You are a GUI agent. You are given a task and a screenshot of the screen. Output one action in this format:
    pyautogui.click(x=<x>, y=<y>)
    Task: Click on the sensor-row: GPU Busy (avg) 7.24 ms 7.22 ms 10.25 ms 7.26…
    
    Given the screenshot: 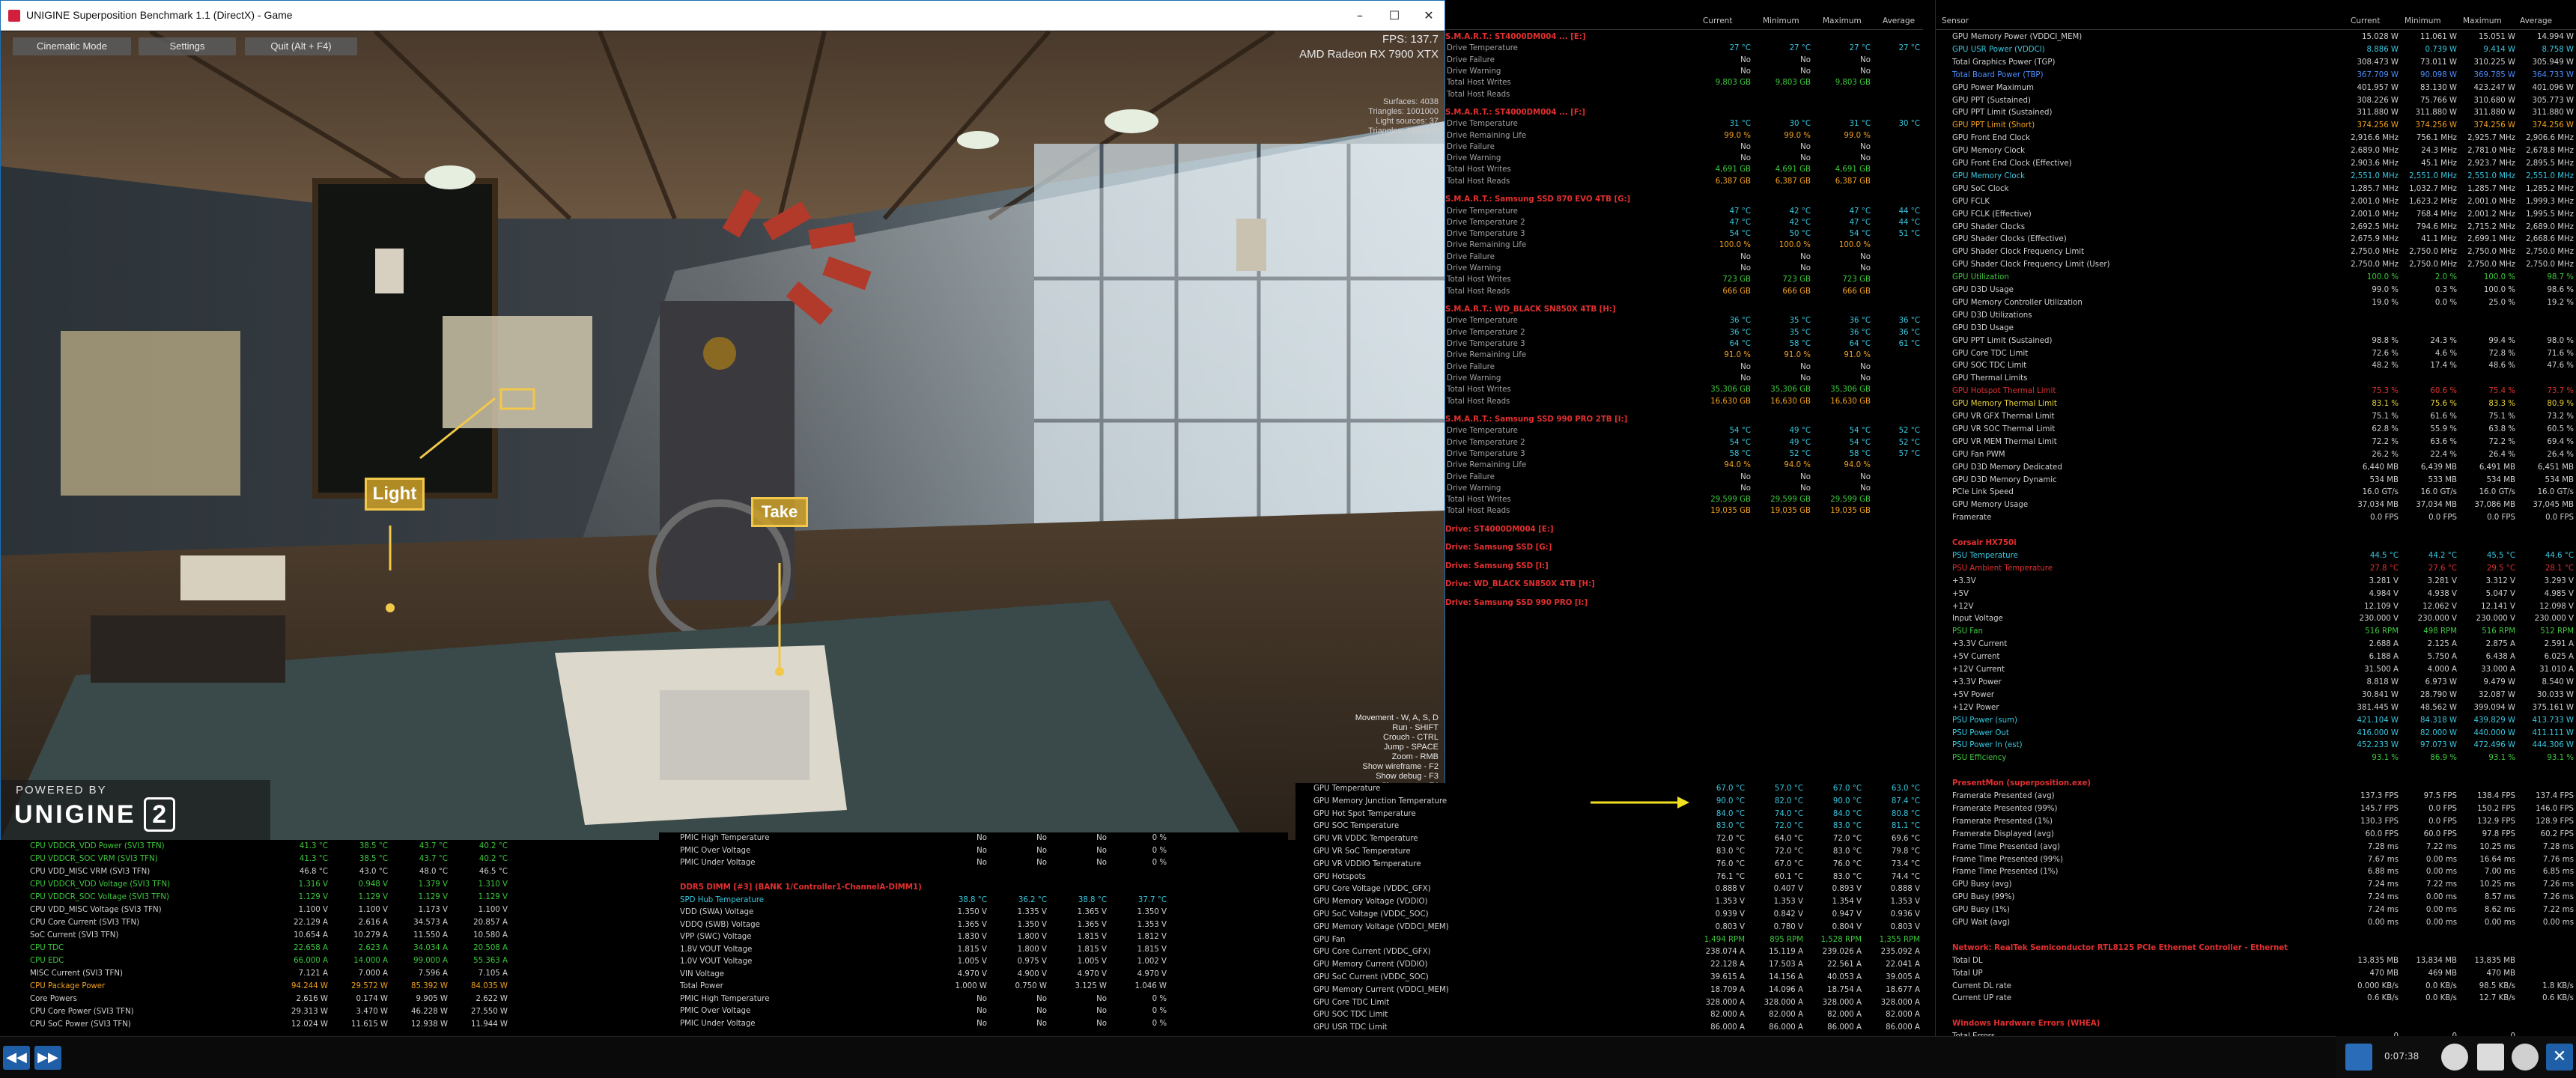 What is the action you would take?
    pyautogui.click(x=2256, y=885)
    